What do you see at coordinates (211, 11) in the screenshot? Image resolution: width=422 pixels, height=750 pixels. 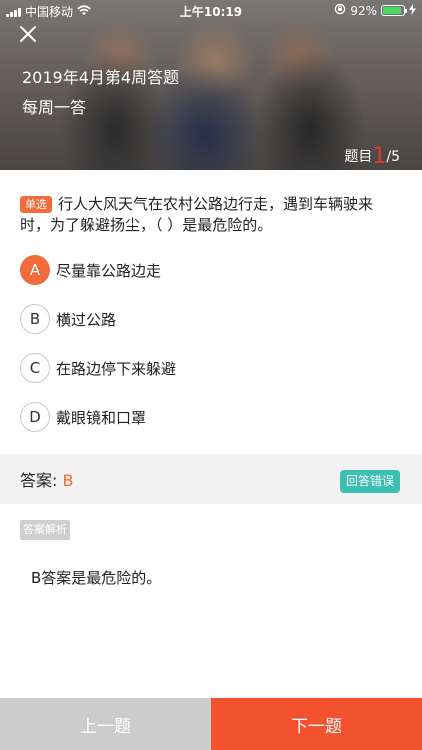 I see `status-bar: 中国移动 上午10:19 92%` at bounding box center [211, 11].